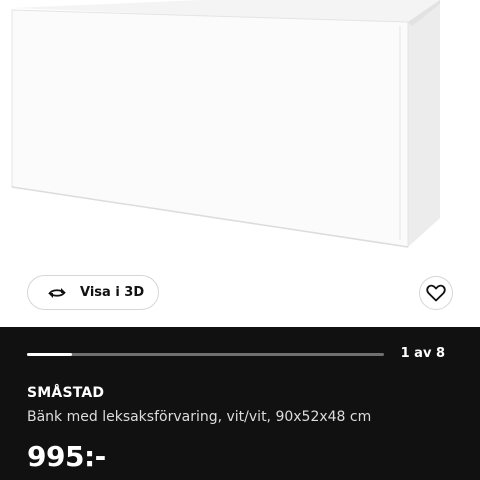 This screenshot has height=480, width=480. What do you see at coordinates (66, 456) in the screenshot?
I see `product-price: 995:-` at bounding box center [66, 456].